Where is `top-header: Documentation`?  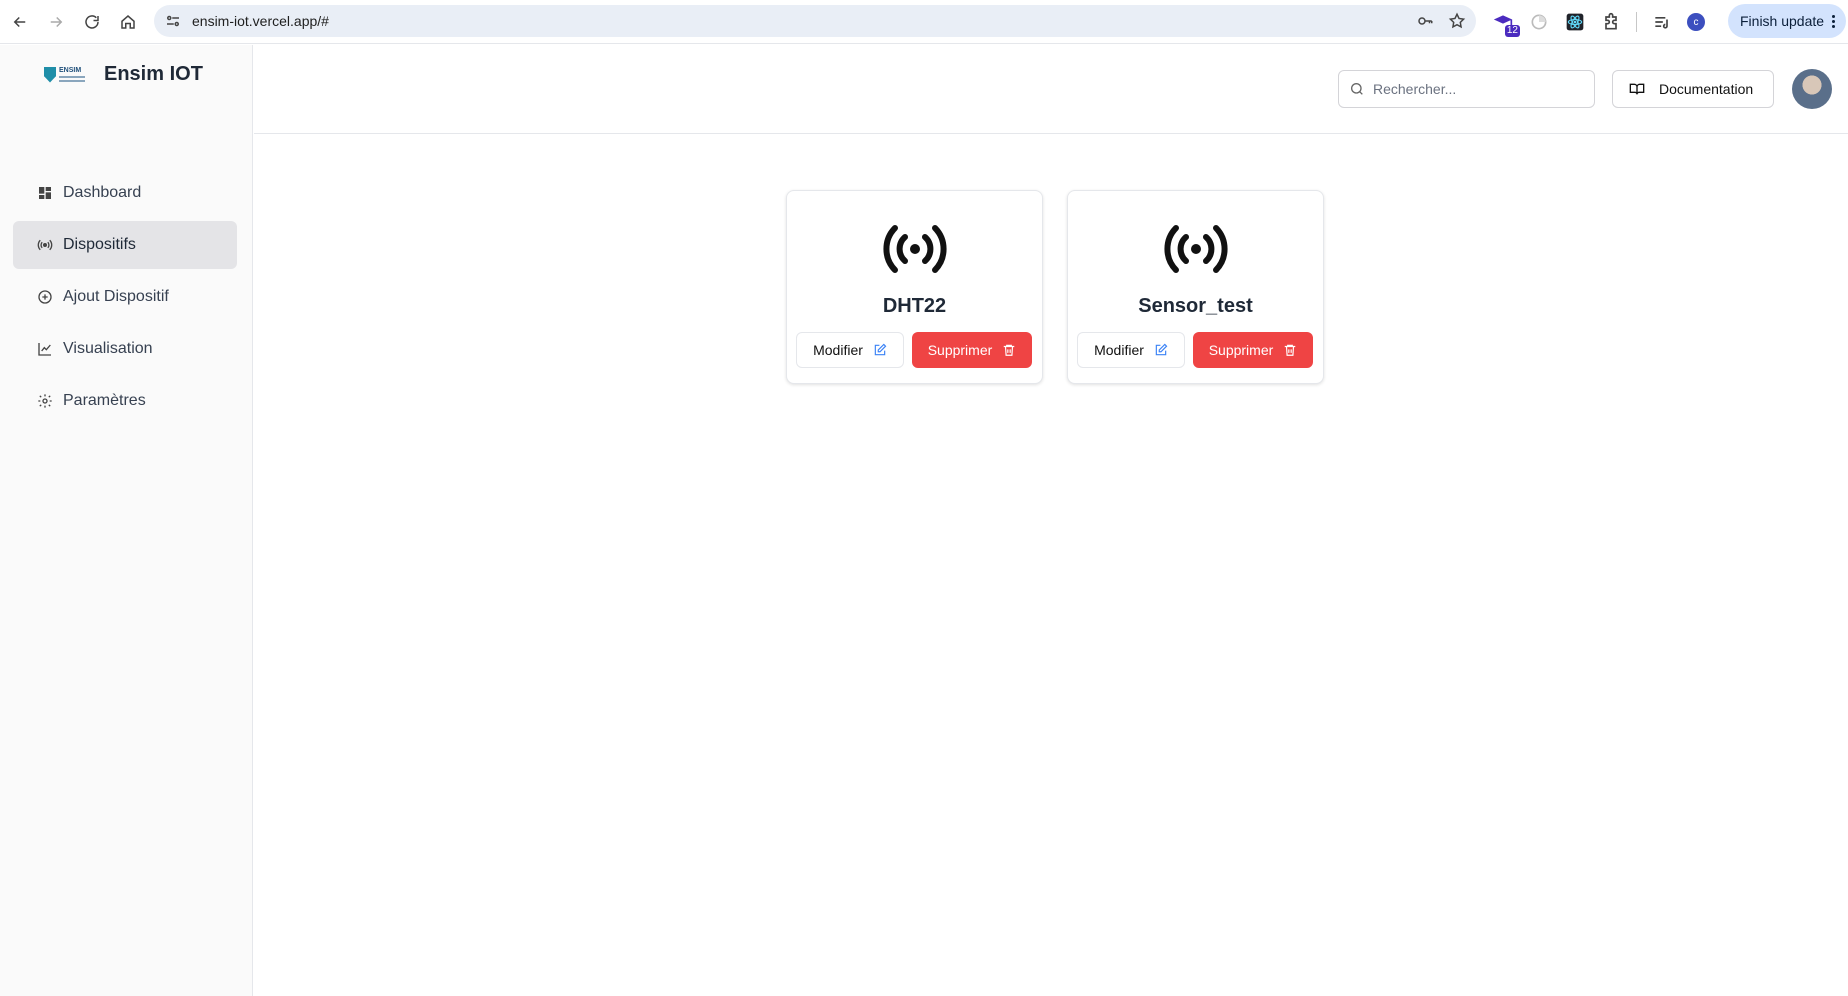 top-header: Documentation is located at coordinates (1051, 89).